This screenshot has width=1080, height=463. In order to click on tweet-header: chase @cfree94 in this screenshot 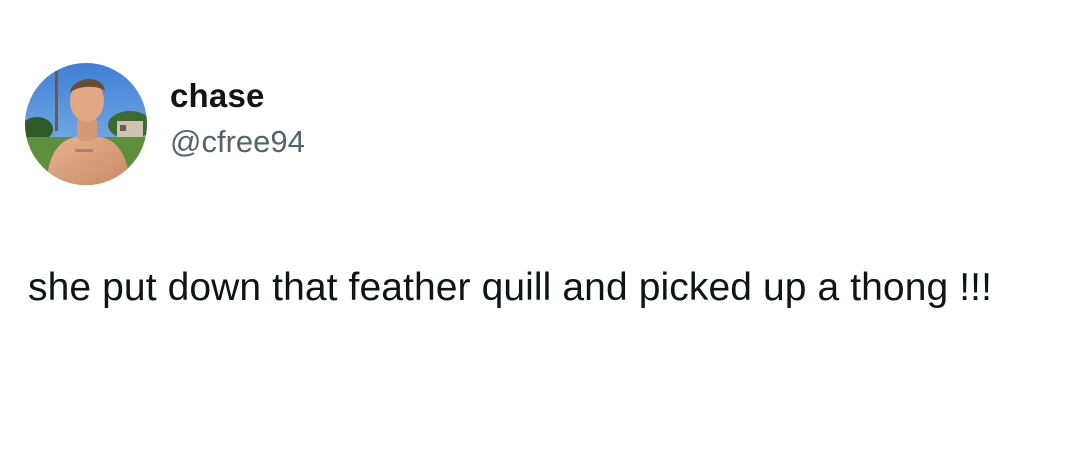, I will do `click(165, 124)`.